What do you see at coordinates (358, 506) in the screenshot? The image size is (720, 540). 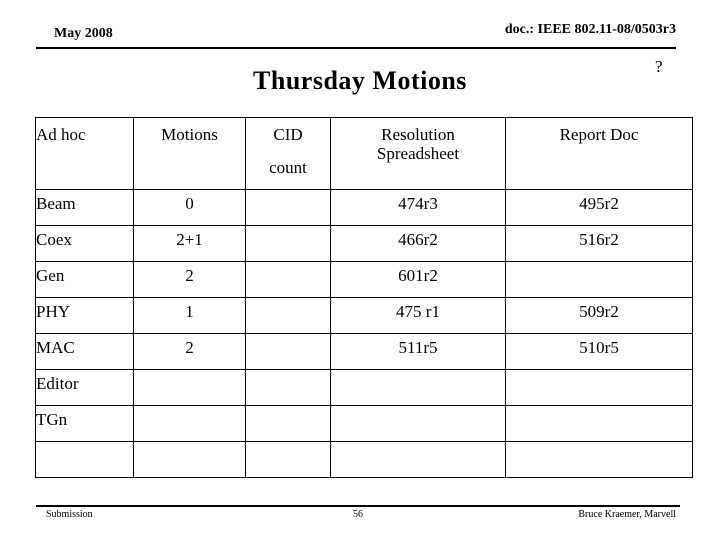 I see `footer-divider` at bounding box center [358, 506].